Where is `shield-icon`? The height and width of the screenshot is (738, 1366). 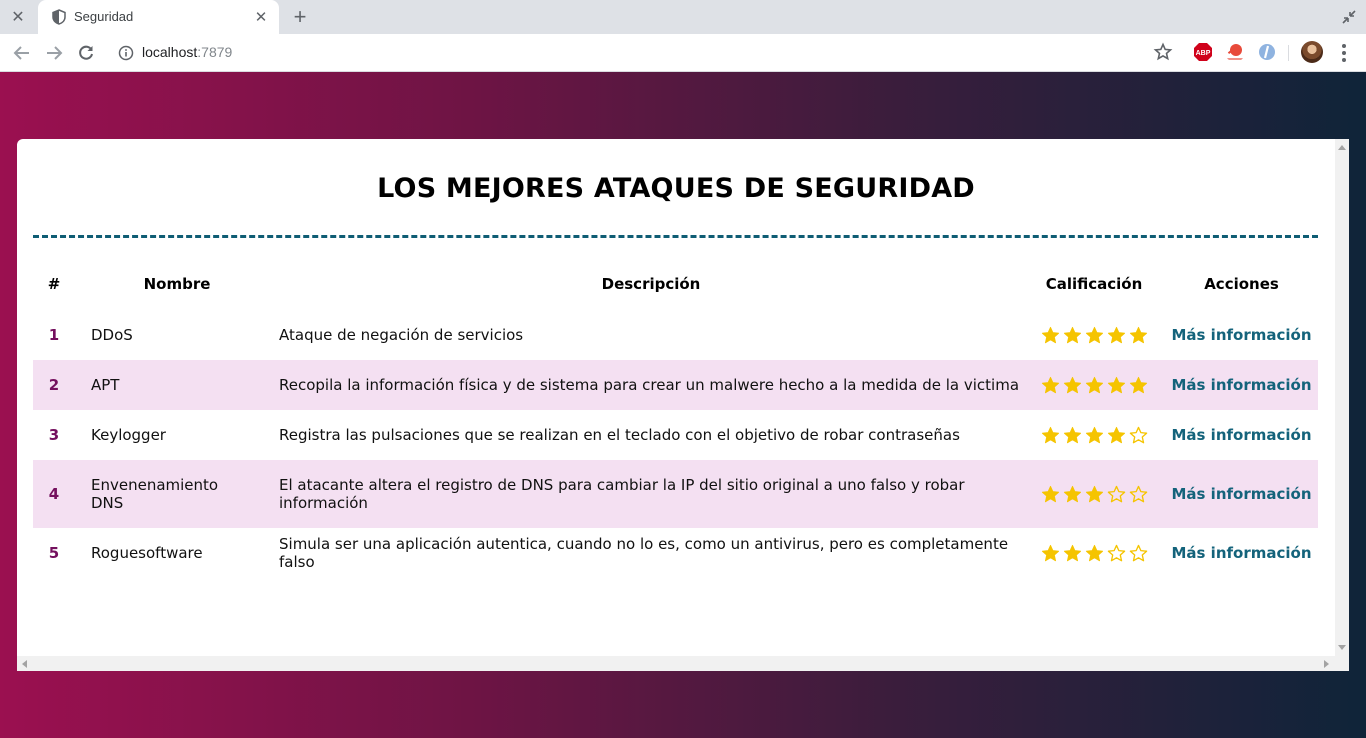 shield-icon is located at coordinates (59, 17).